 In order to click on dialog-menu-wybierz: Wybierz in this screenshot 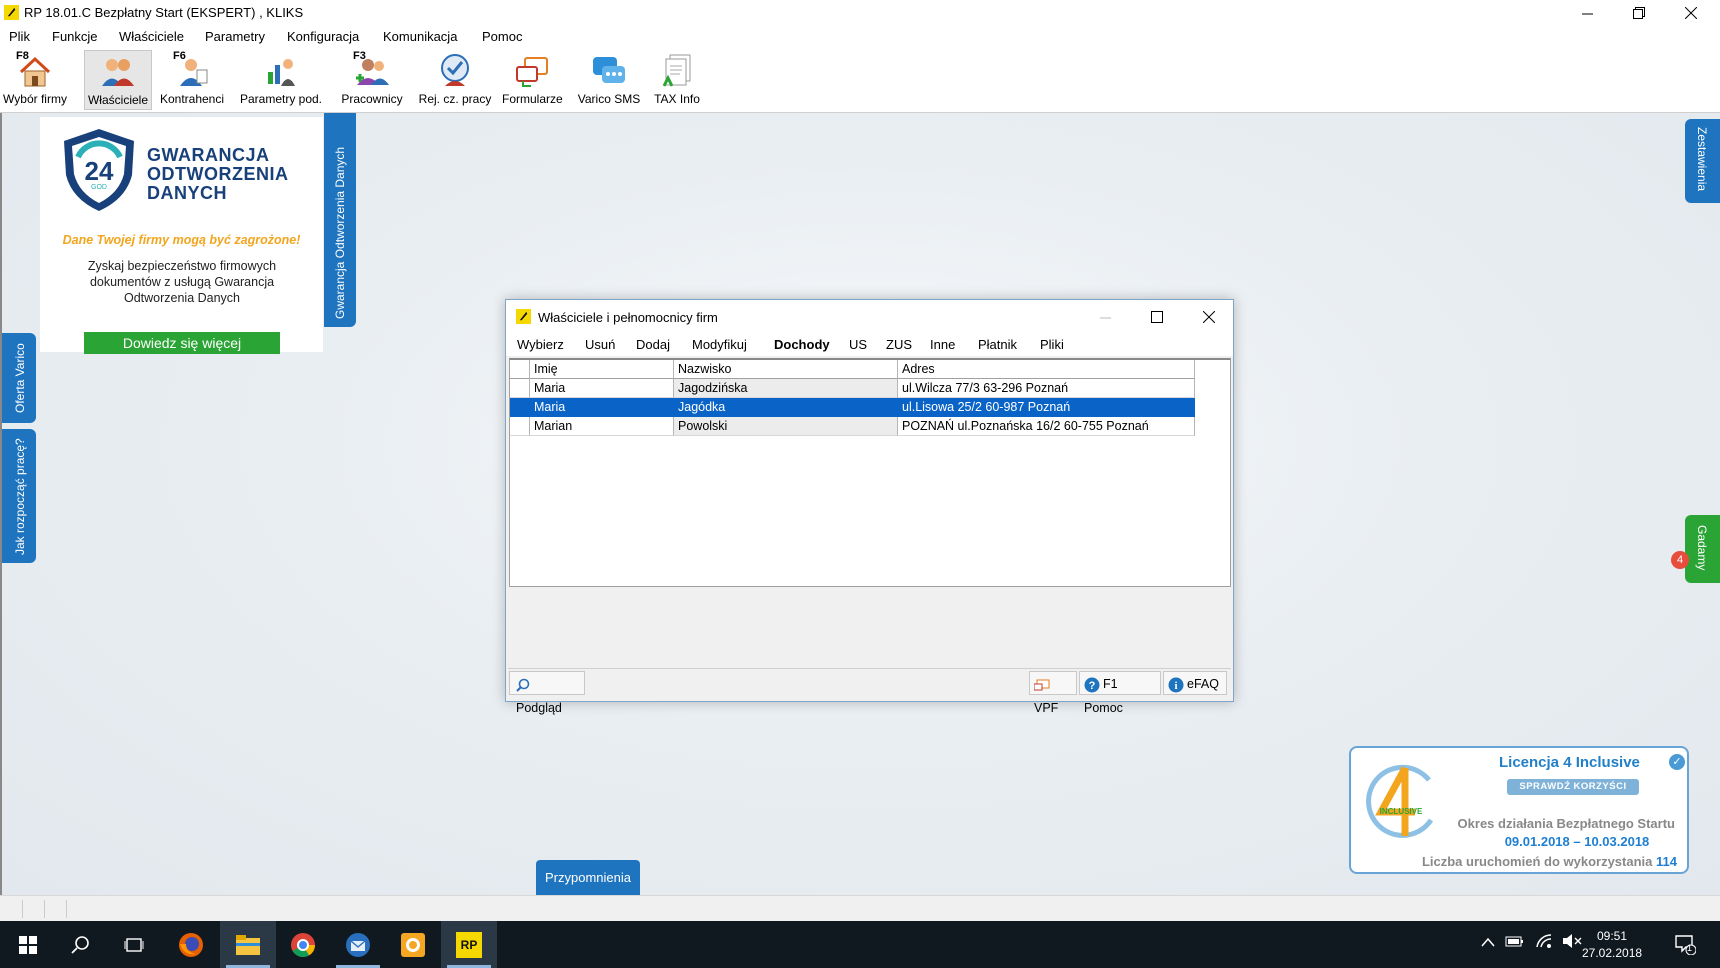, I will do `click(540, 344)`.